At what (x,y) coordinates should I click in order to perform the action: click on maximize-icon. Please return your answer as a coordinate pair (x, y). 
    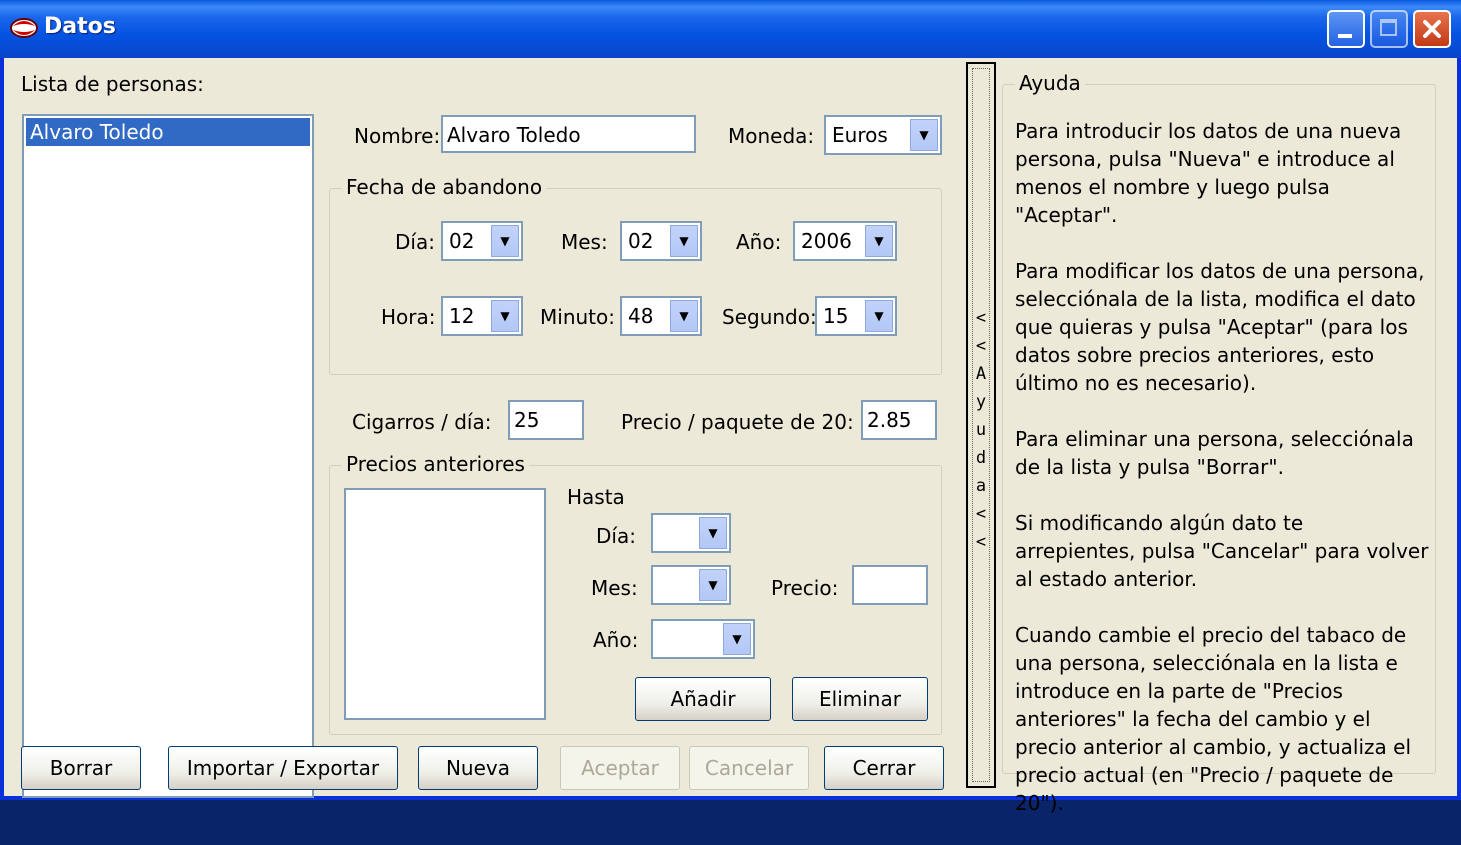
    Looking at the image, I should click on (1388, 27).